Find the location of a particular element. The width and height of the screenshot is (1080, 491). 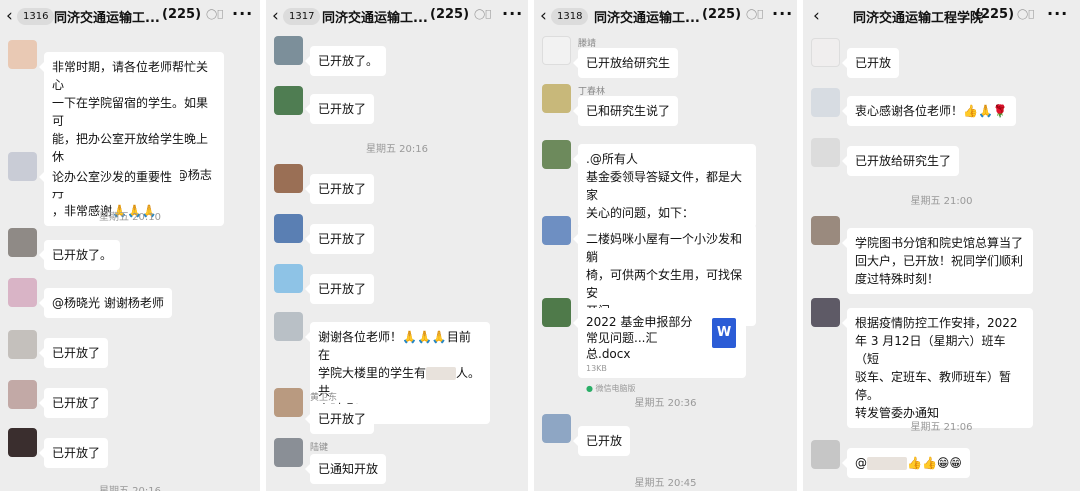

message-fragment: 👍👍😁😁 is located at coordinates (934, 463).